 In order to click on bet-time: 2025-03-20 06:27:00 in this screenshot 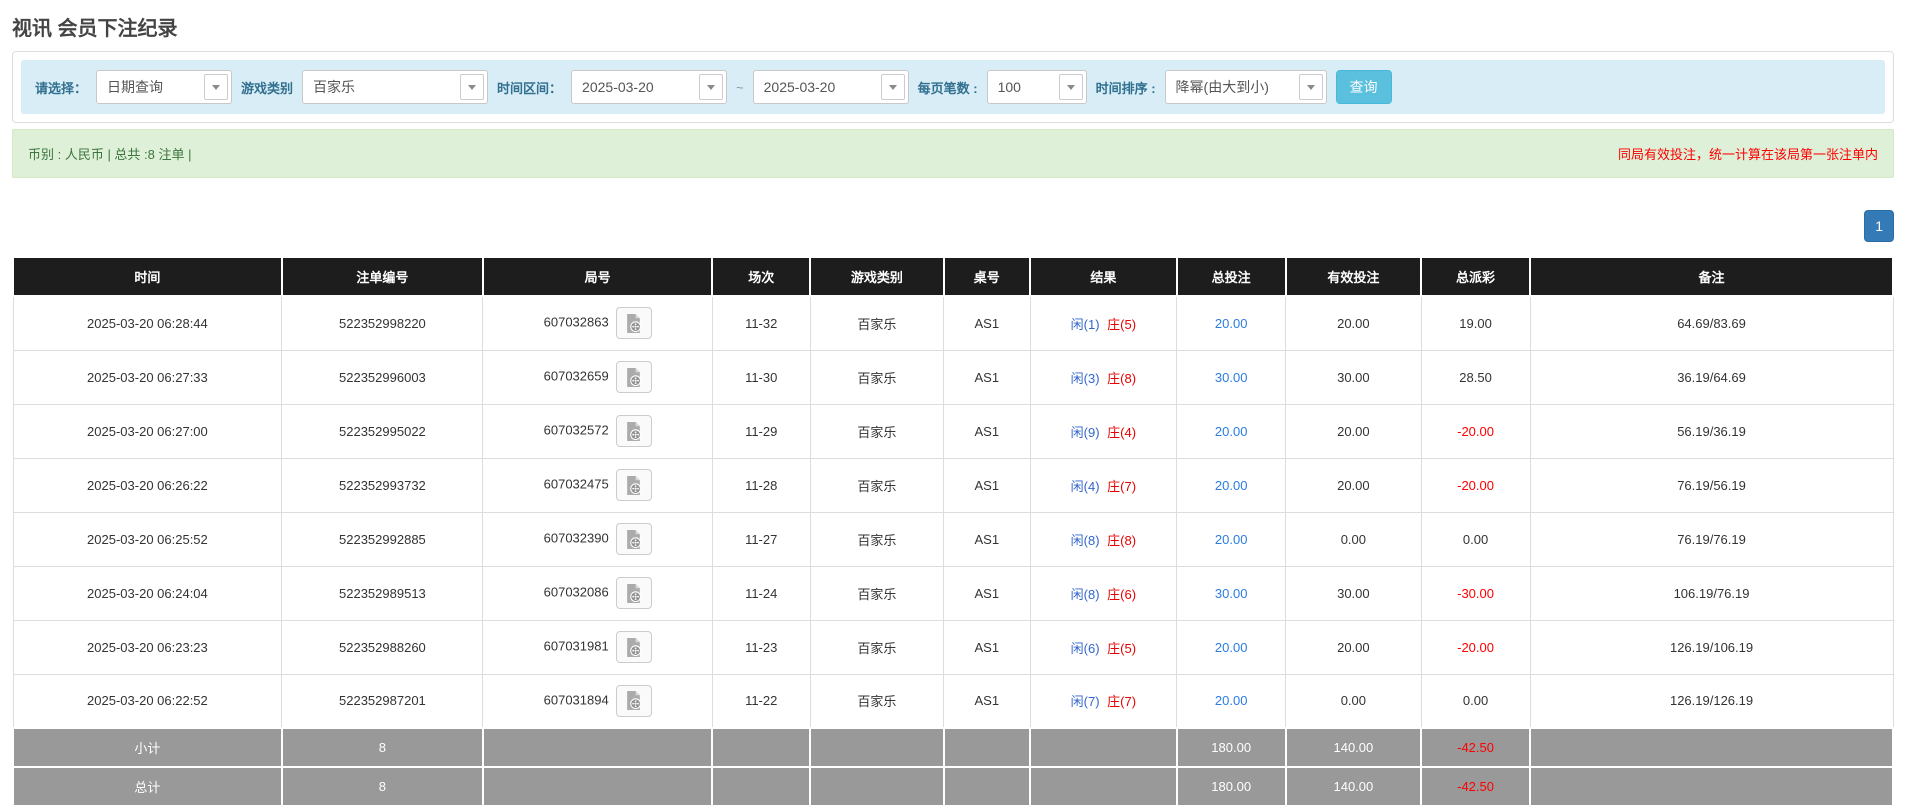, I will do `click(147, 431)`.